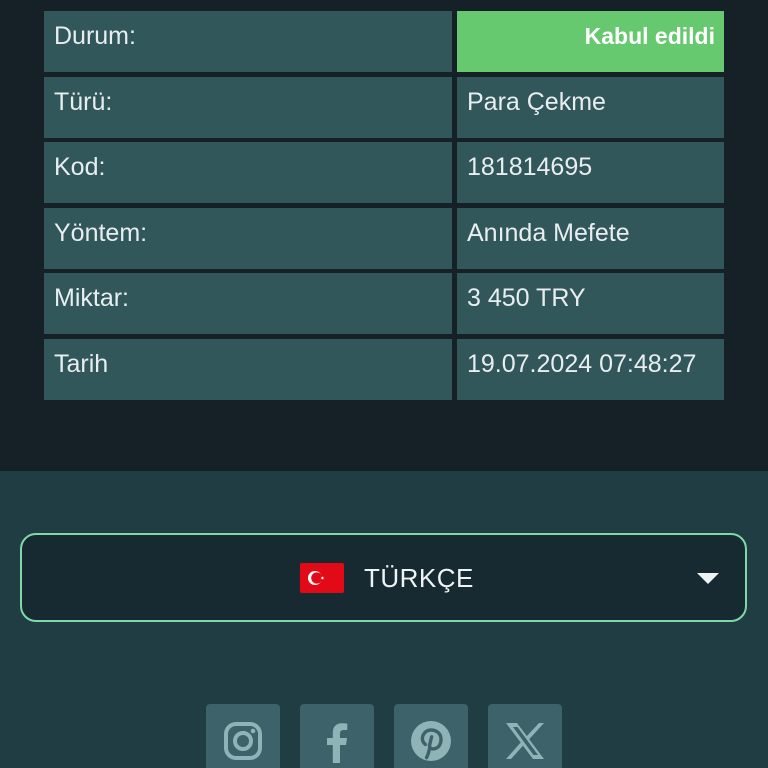  I want to click on pinterest-link, so click(431, 736).